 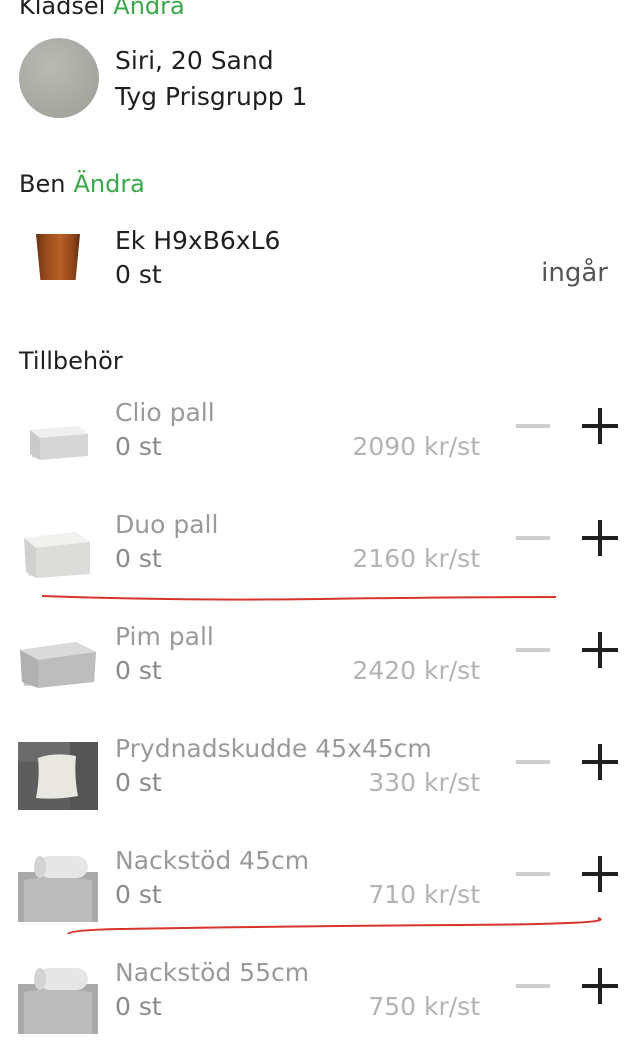 I want to click on legs-included-text: ingår, so click(x=574, y=273).